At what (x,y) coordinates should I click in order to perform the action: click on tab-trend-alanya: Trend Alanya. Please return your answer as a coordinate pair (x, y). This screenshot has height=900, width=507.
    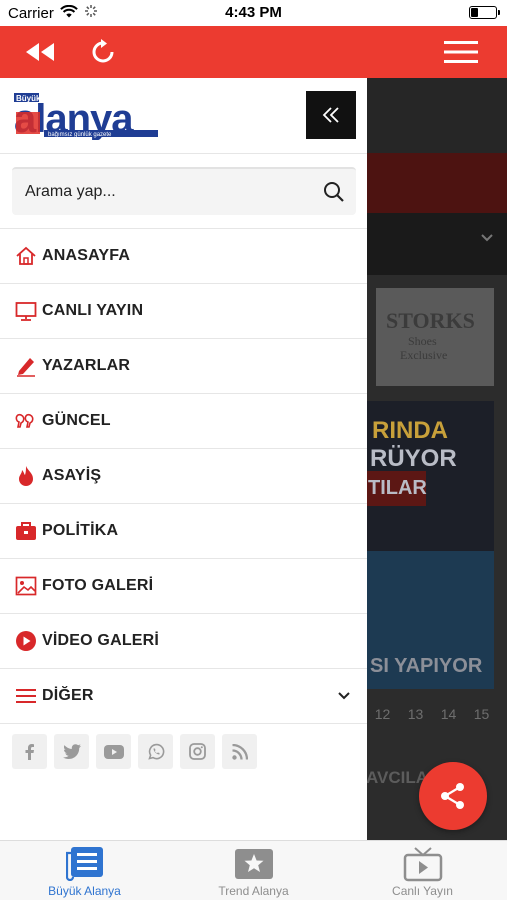
    Looking at the image, I should click on (253, 870).